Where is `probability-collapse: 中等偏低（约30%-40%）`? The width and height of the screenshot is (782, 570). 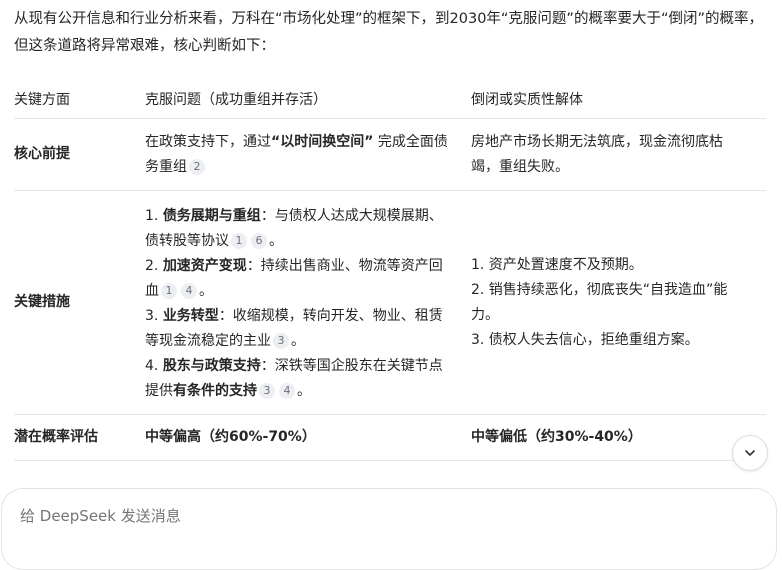 probability-collapse: 中等偏低（约30%-40%） is located at coordinates (618, 437).